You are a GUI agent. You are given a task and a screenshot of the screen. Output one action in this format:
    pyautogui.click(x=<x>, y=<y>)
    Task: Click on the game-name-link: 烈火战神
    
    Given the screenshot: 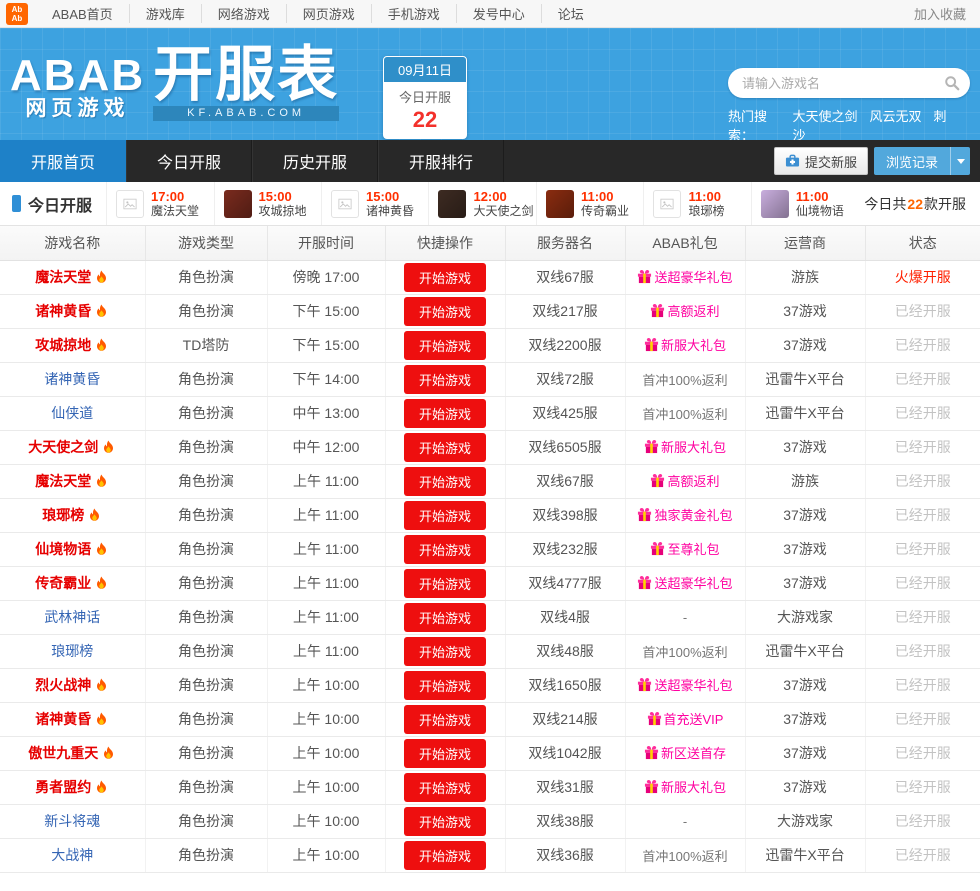 What is the action you would take?
    pyautogui.click(x=72, y=685)
    